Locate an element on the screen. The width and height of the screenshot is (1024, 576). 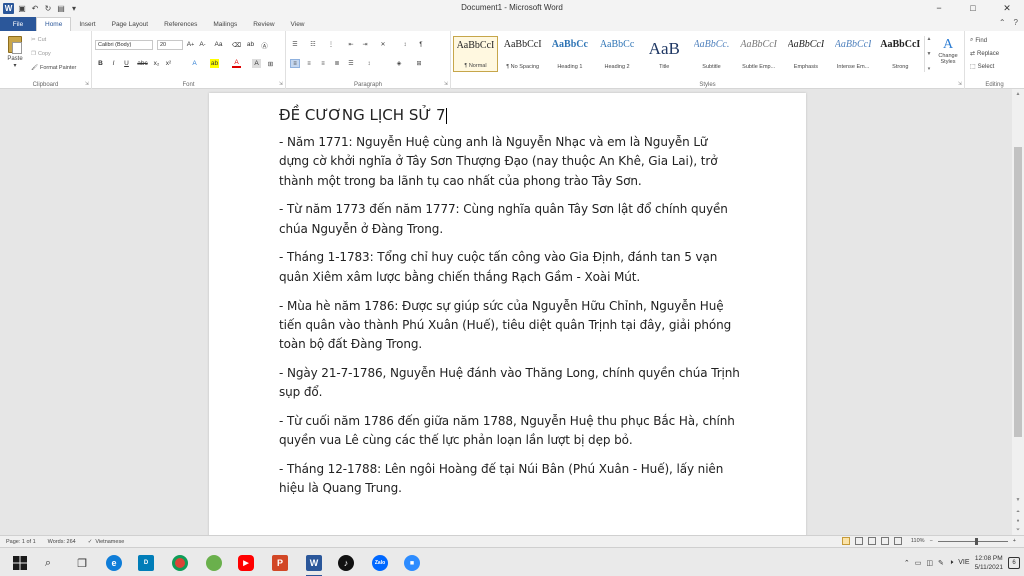
italic-icon: I is located at coordinates (113, 63).